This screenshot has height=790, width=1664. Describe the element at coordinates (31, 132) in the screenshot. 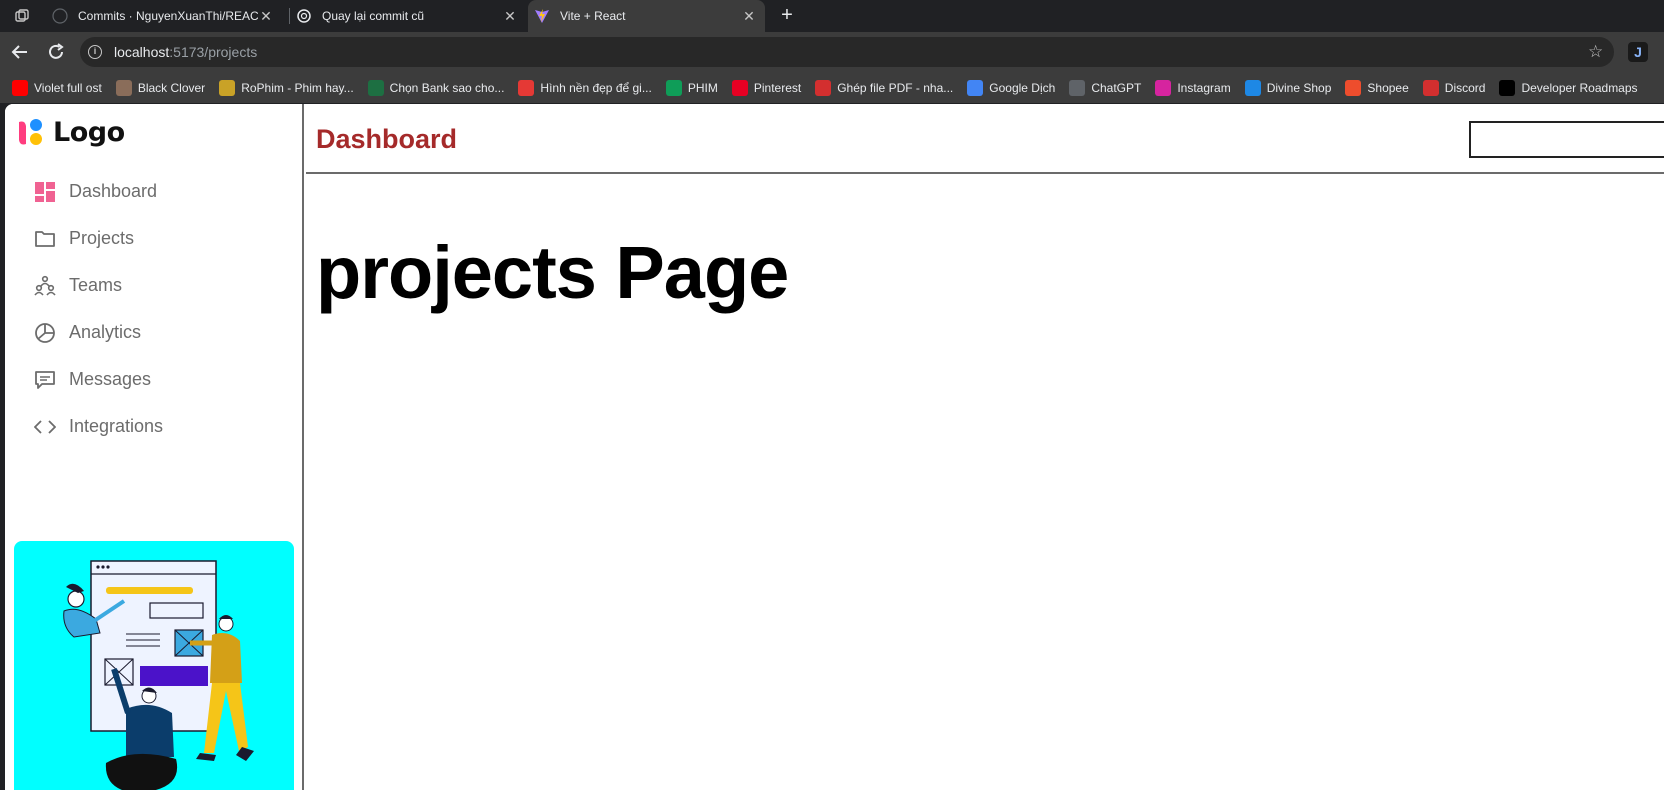

I see `logo-mark-icon` at that location.